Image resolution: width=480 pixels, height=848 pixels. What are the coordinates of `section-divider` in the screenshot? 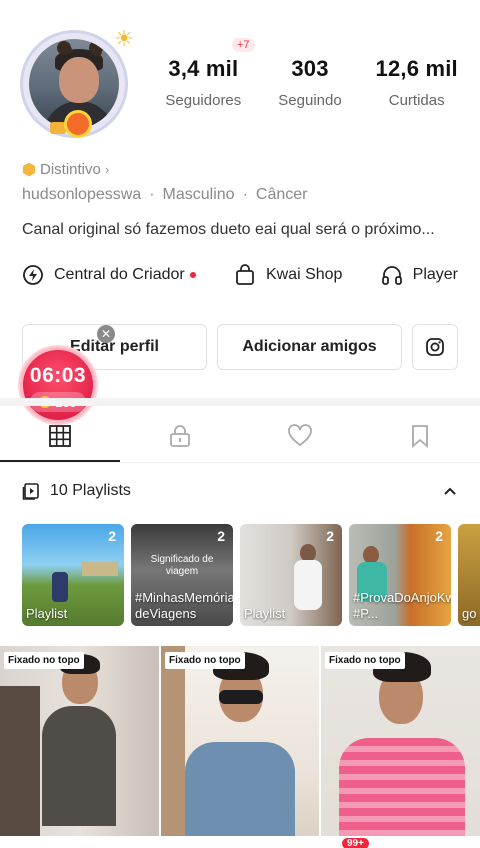 It's located at (240, 402).